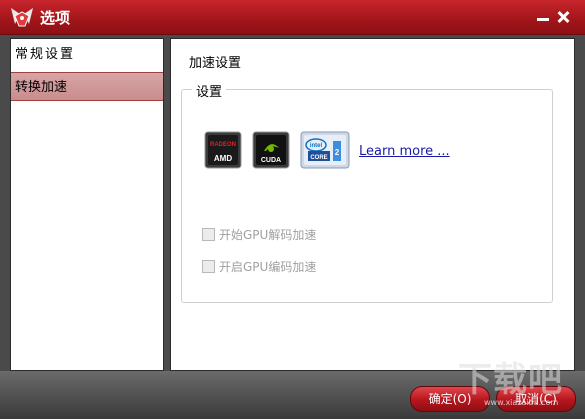 The width and height of the screenshot is (585, 419). What do you see at coordinates (87, 86) in the screenshot?
I see `sidebar-item-acceleration: 转换加速` at bounding box center [87, 86].